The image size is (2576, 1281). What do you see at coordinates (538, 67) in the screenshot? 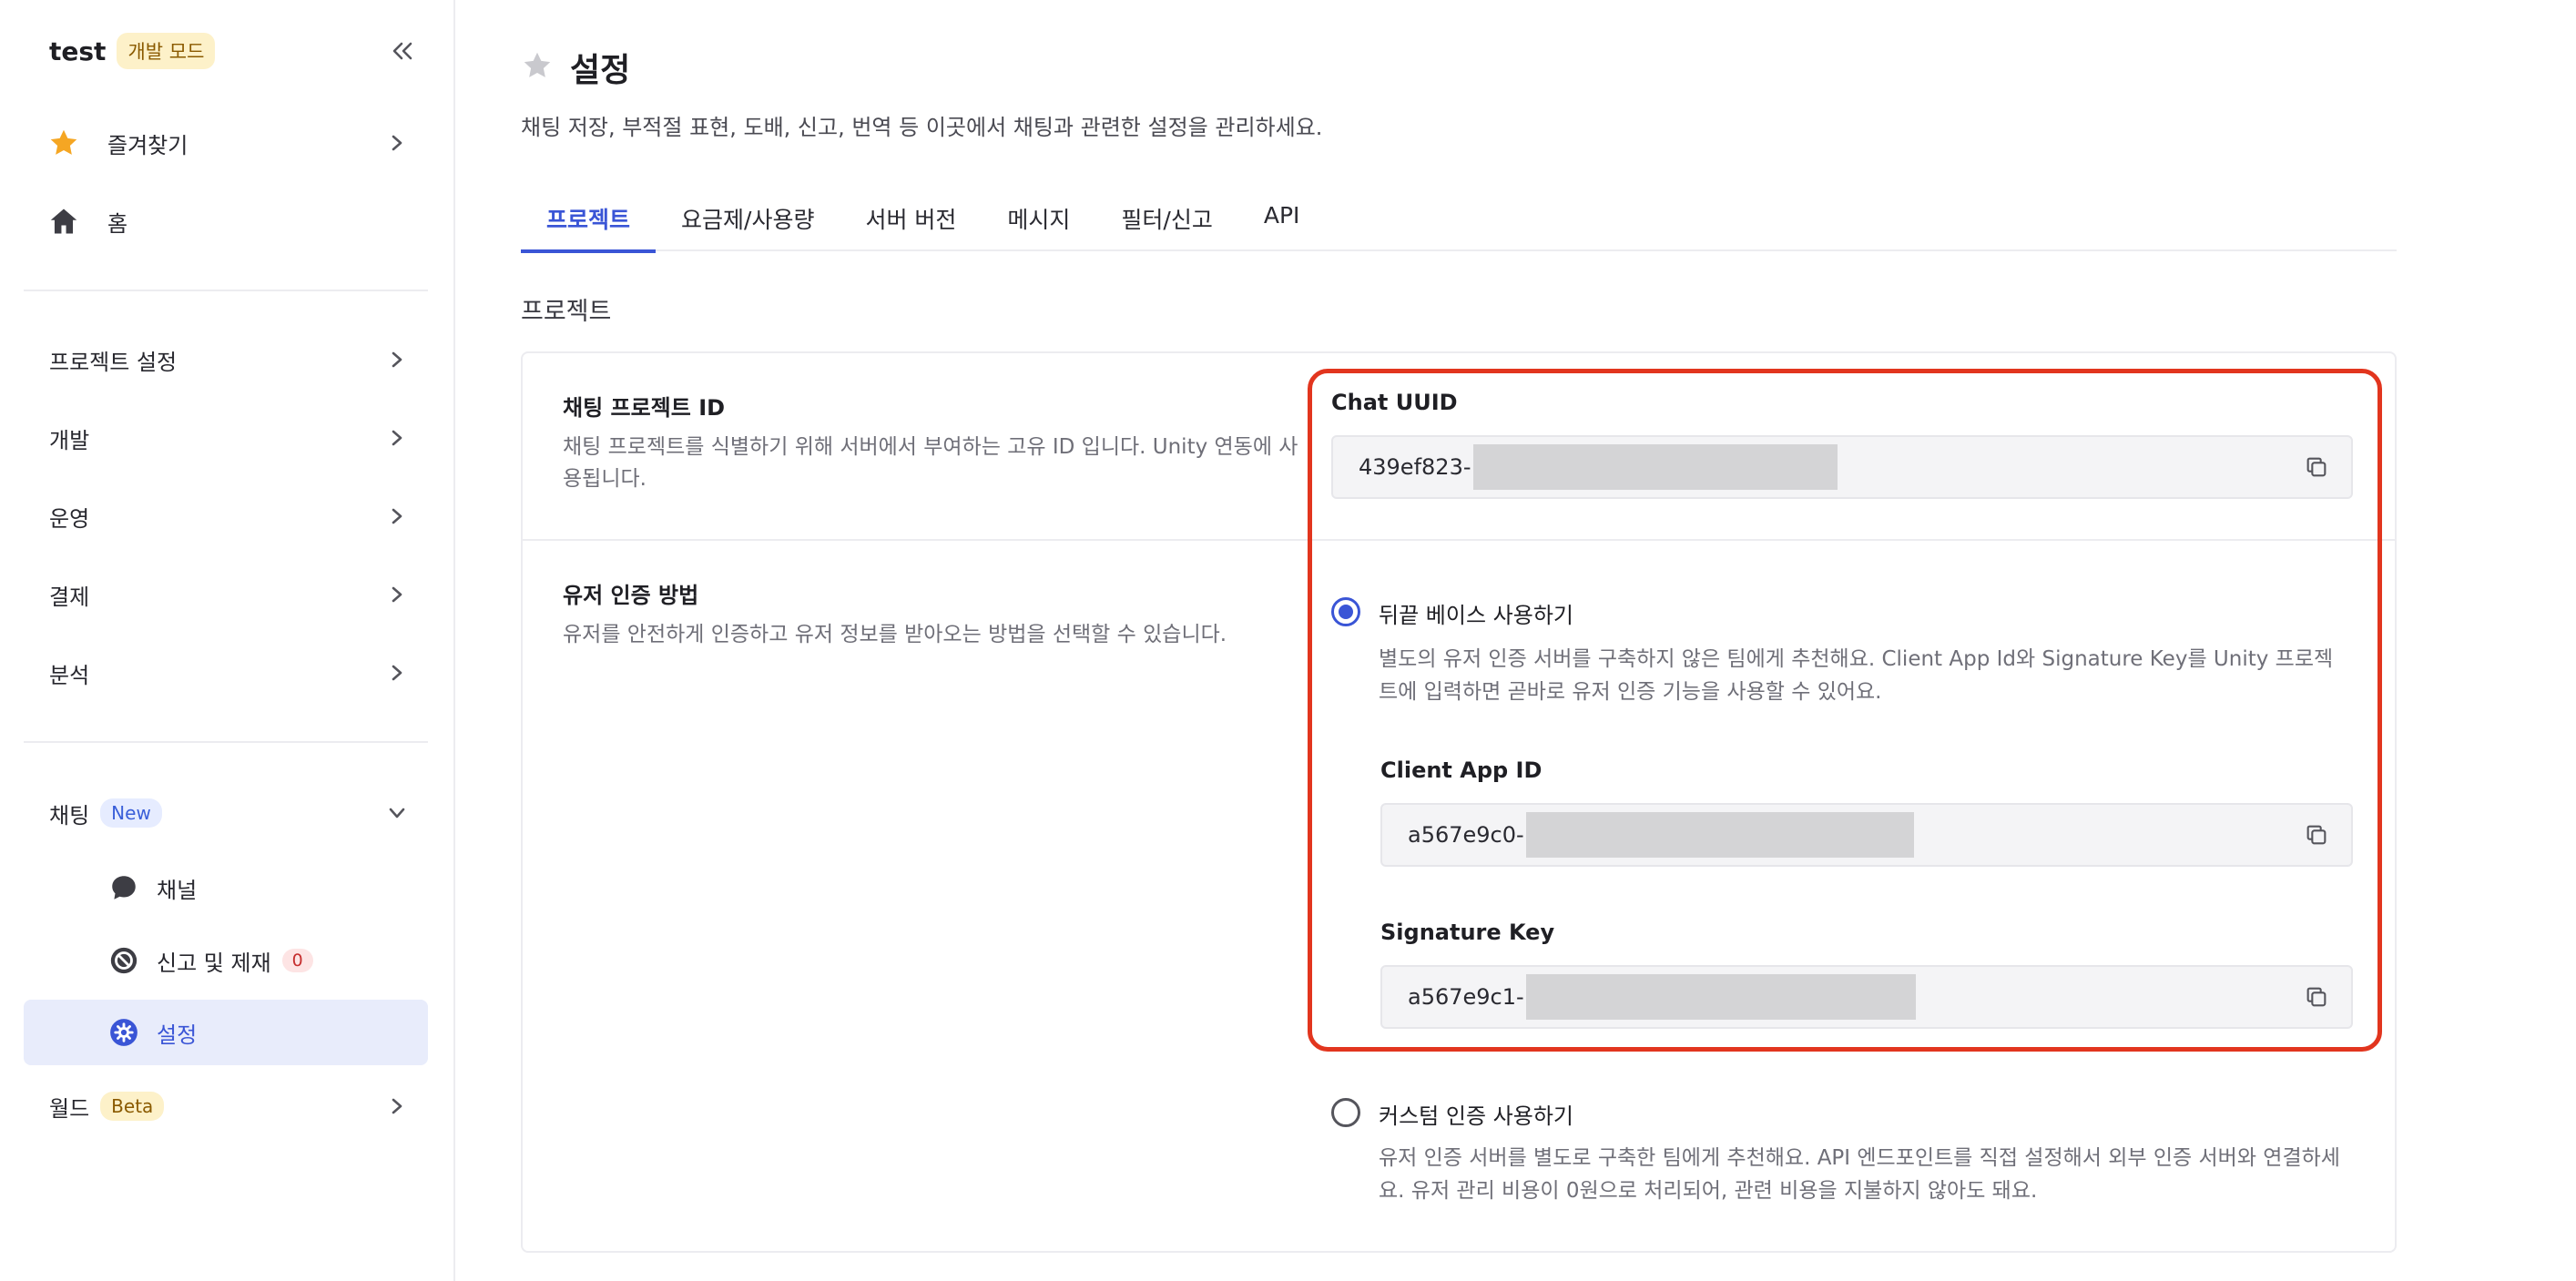
I see `favorite-star-icon` at bounding box center [538, 67].